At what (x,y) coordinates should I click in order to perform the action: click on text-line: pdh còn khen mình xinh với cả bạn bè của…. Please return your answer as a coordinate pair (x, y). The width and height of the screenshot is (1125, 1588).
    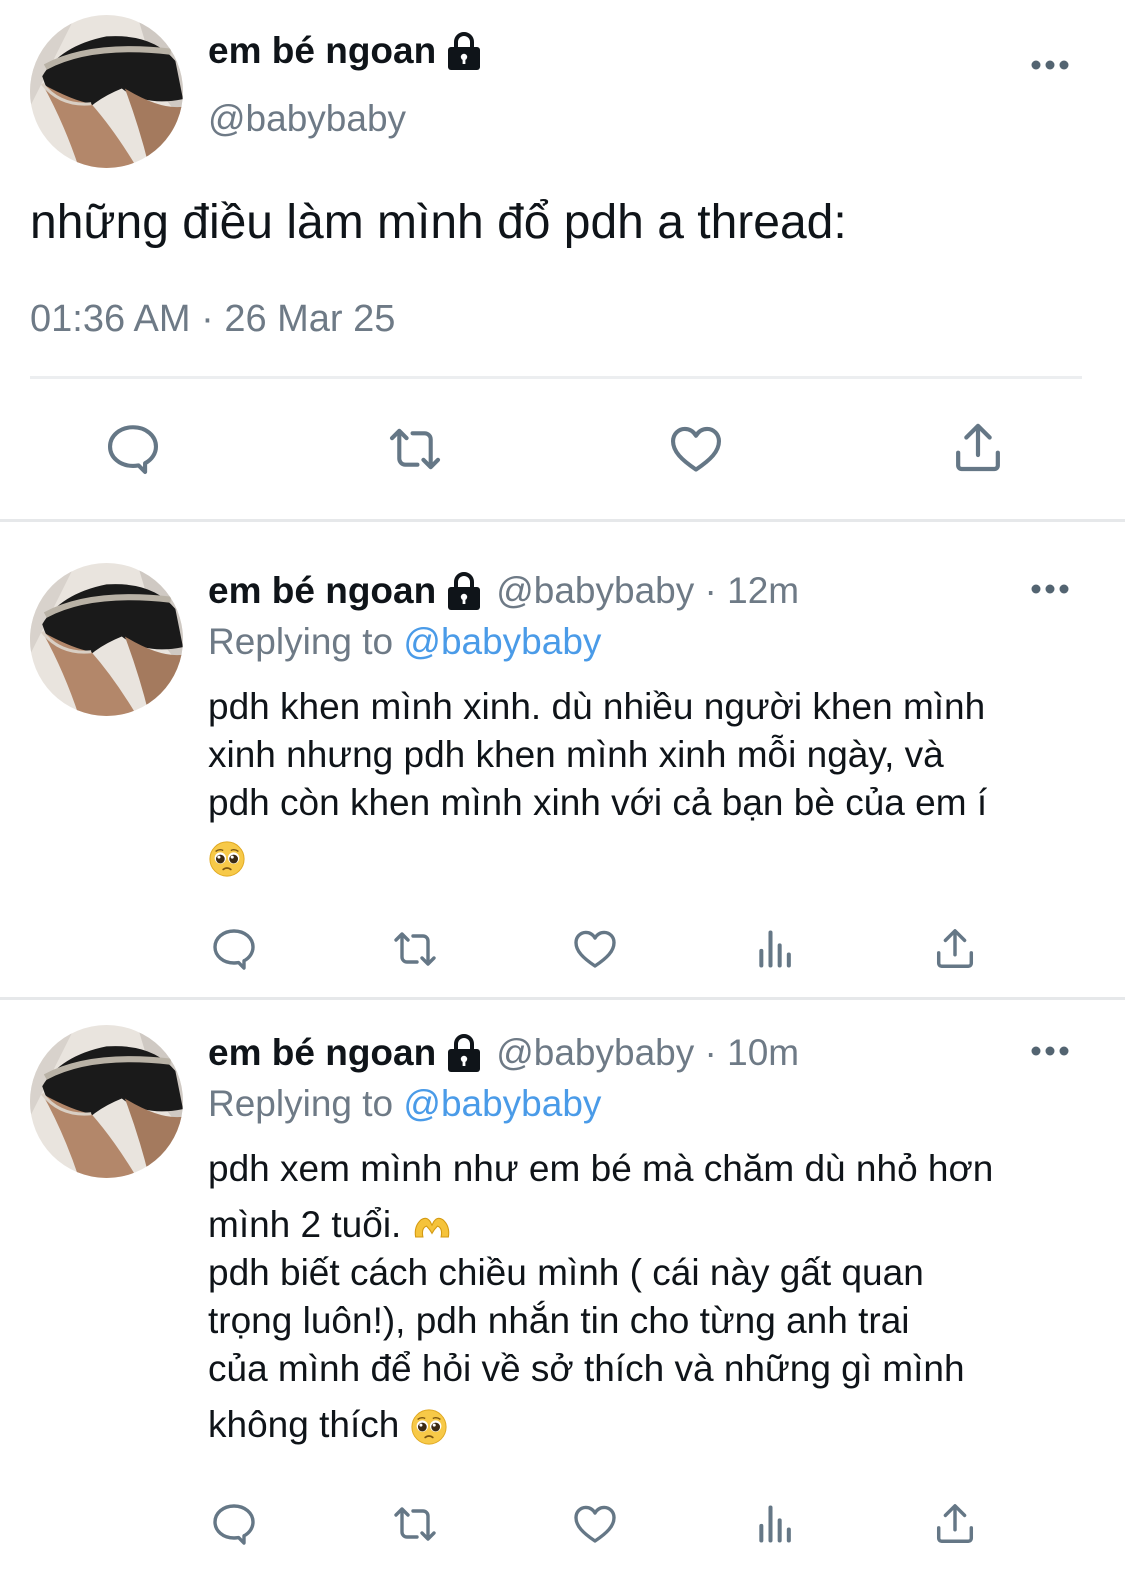
    Looking at the image, I should click on (598, 802).